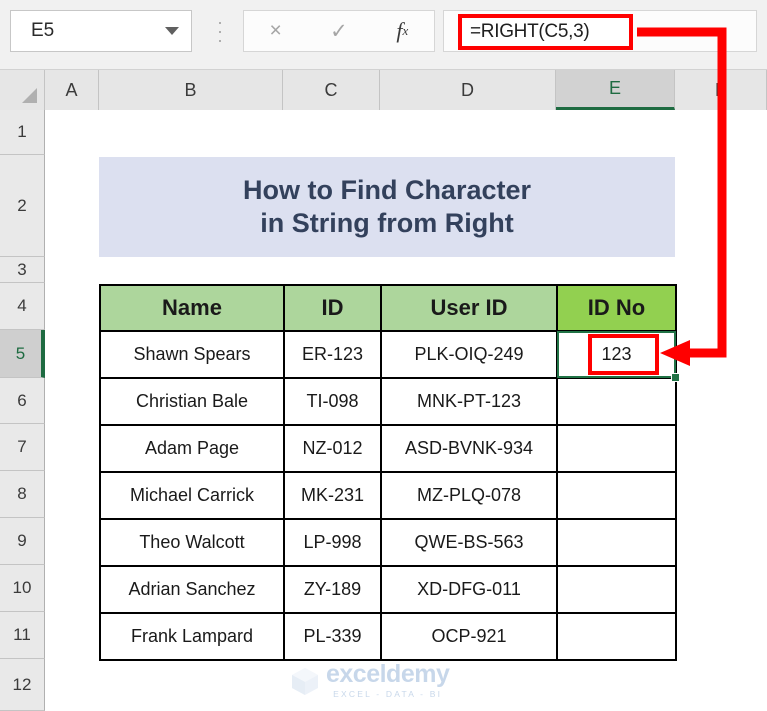  I want to click on row-header-9: 9, so click(22, 541).